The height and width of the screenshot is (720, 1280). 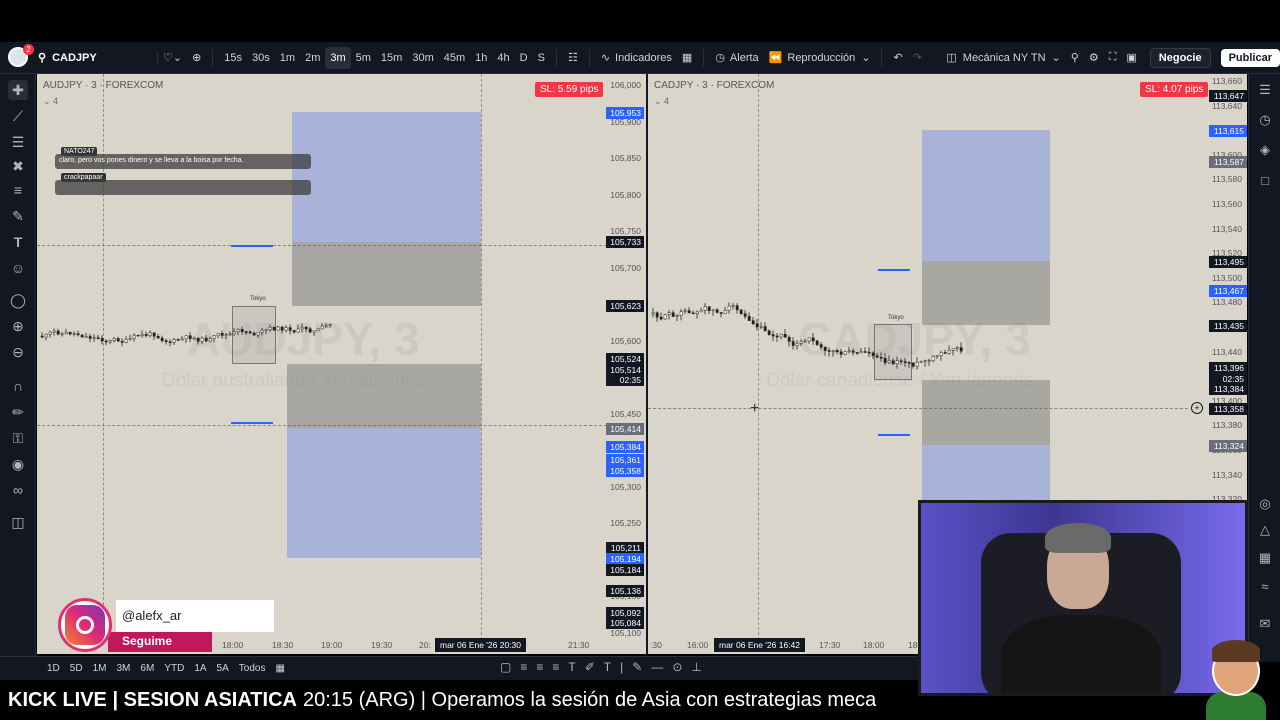 I want to click on interval-45m: 45m, so click(x=454, y=58).